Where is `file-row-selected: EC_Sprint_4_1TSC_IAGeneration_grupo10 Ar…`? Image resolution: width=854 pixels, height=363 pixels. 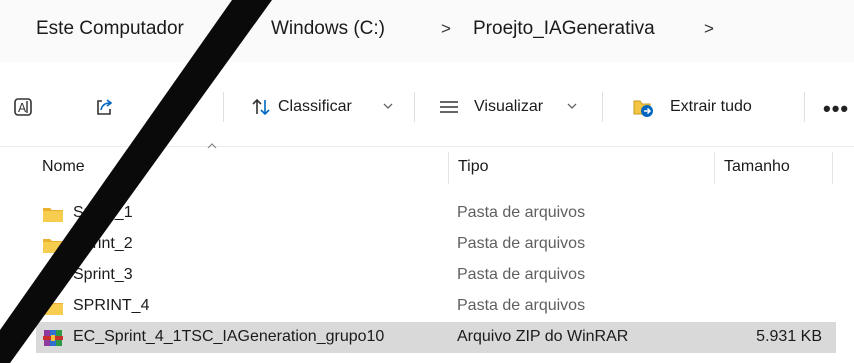
file-row-selected: EC_Sprint_4_1TSC_IAGeneration_grupo10 Ar… is located at coordinates (436, 337).